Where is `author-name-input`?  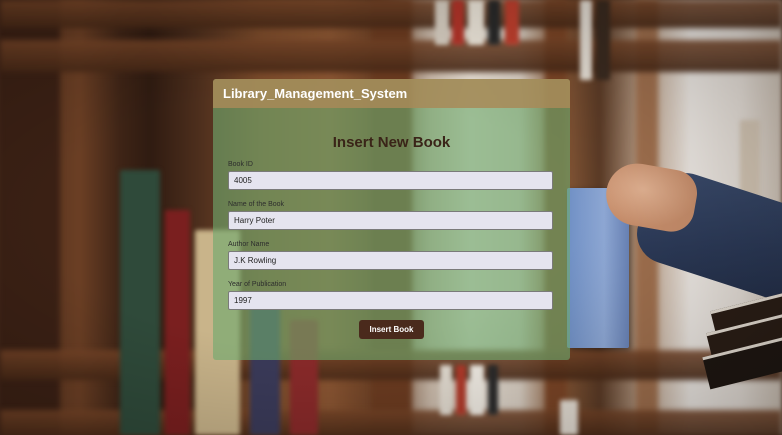
author-name-input is located at coordinates (390, 260).